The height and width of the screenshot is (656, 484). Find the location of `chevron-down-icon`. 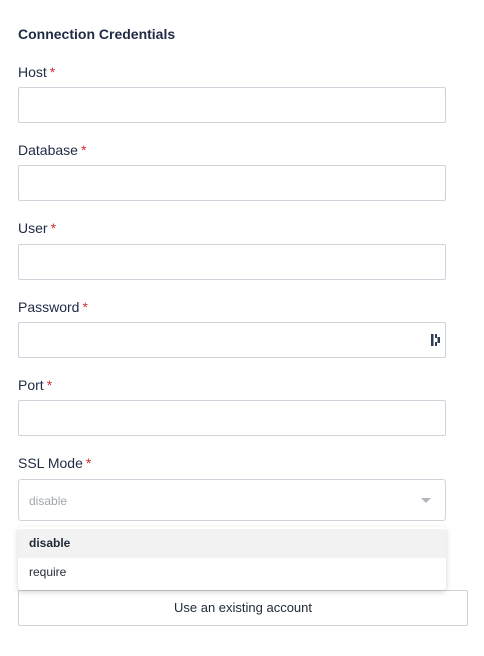

chevron-down-icon is located at coordinates (426, 500).